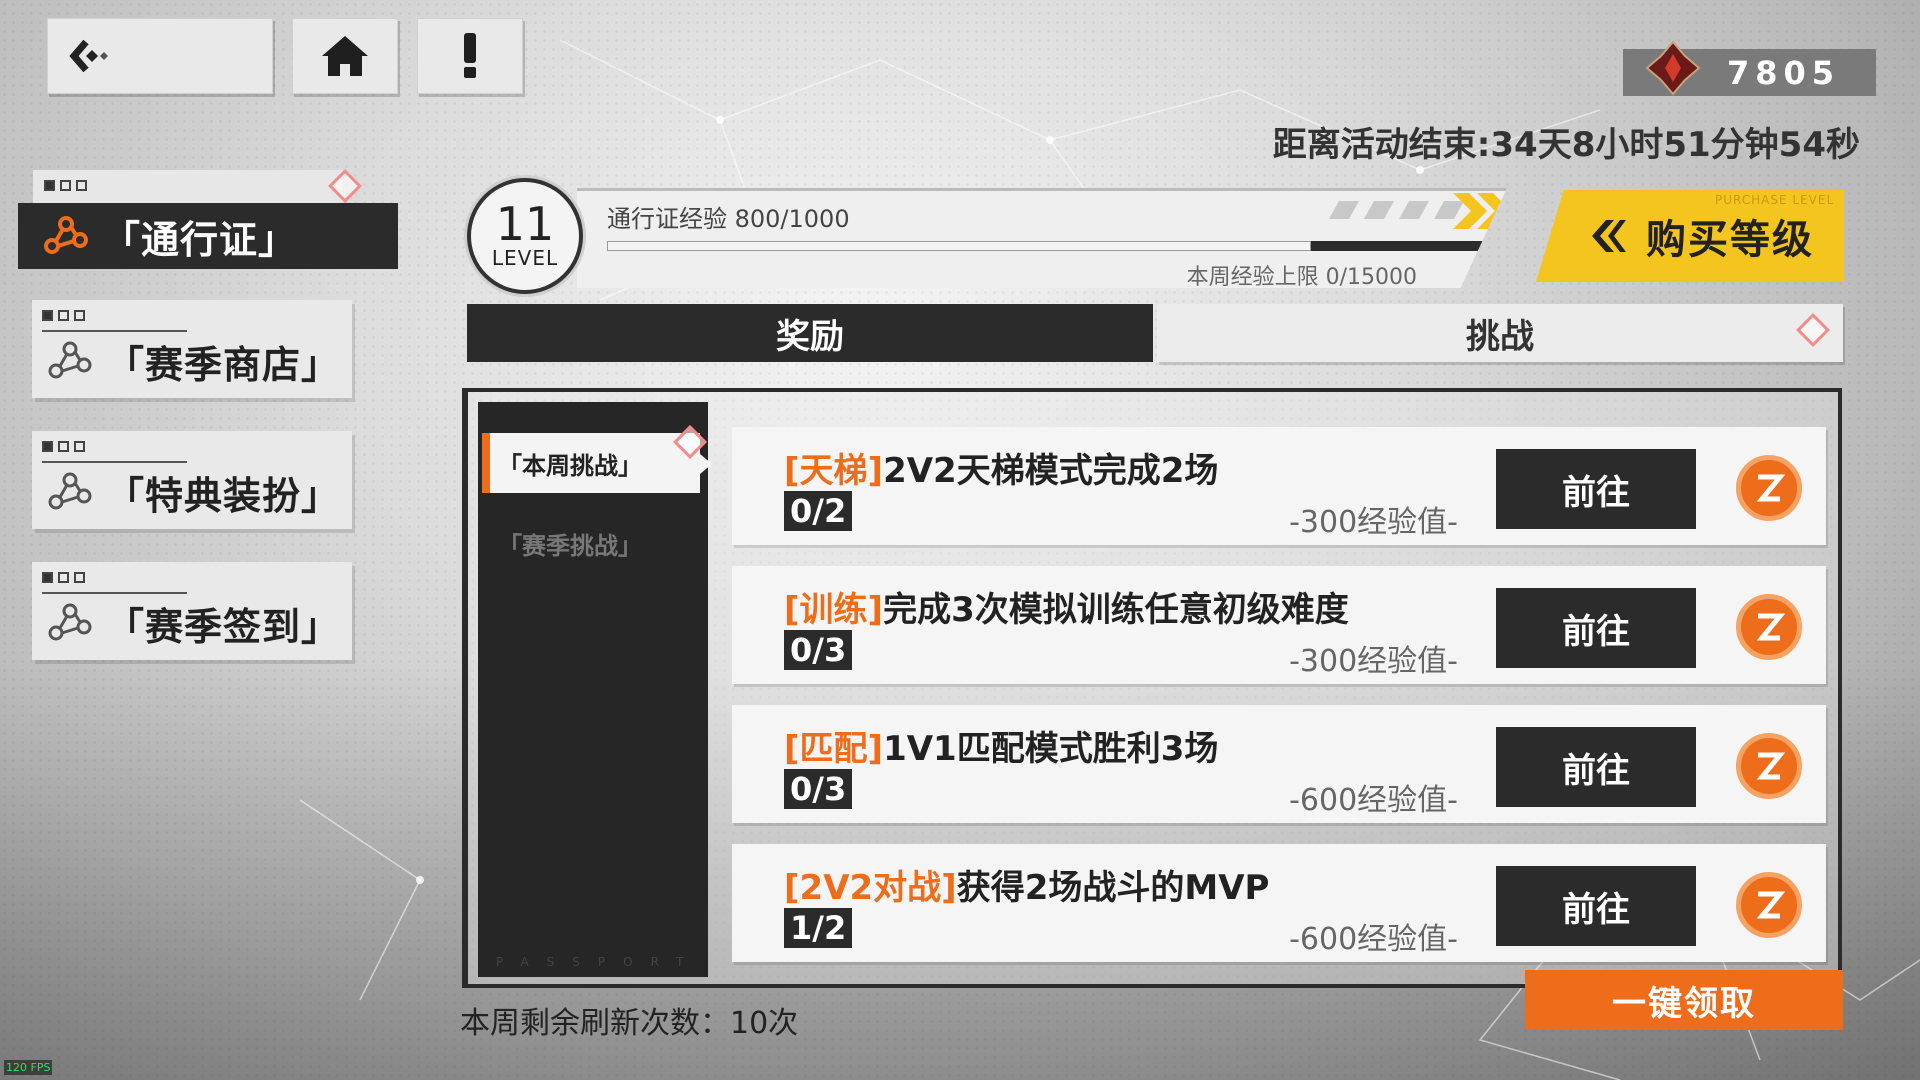 Image resolution: width=1920 pixels, height=1080 pixels. I want to click on task-text: 1V1匹配模式胜利3场, so click(1051, 749).